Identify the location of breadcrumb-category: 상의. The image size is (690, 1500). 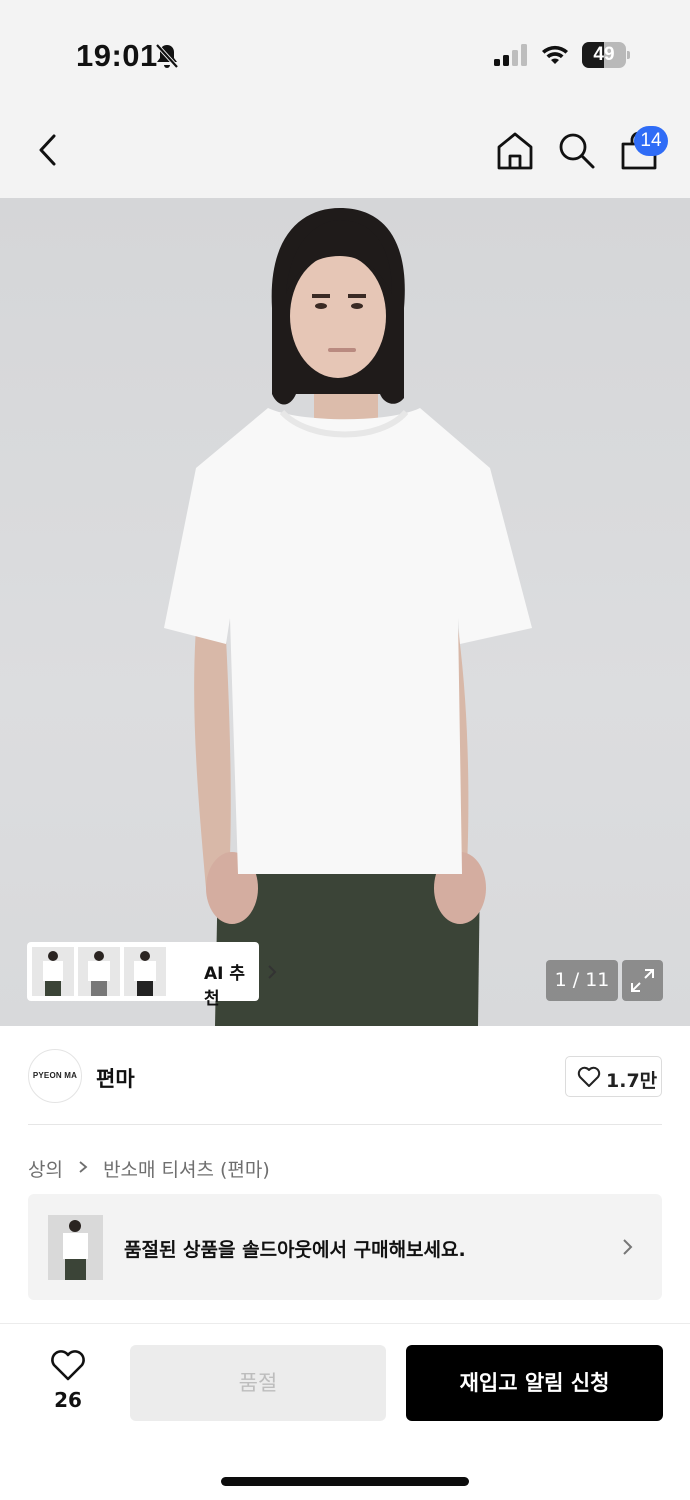
(45, 1168).